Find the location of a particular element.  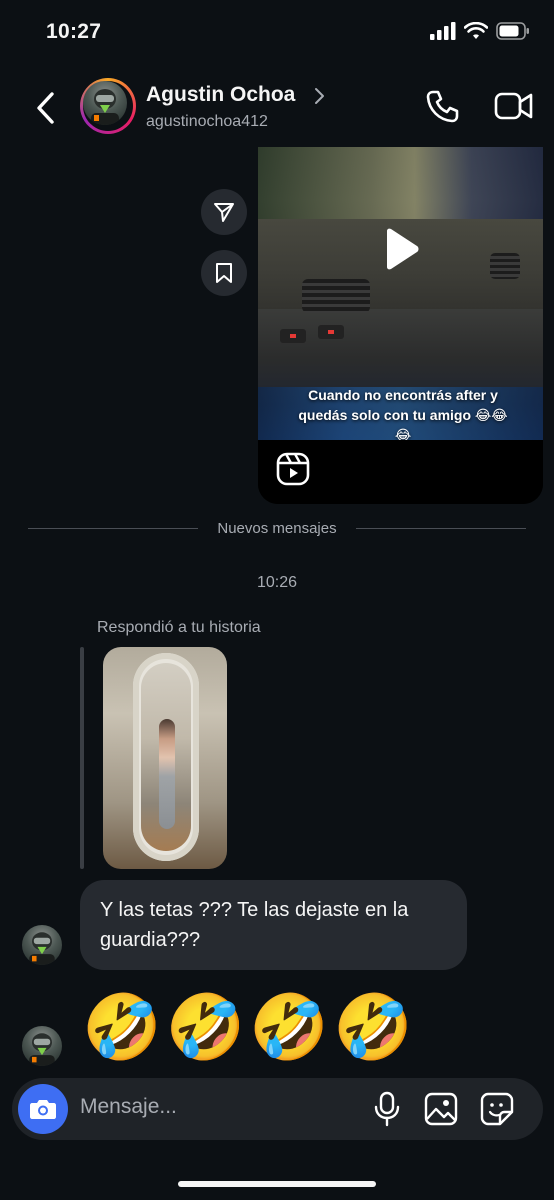

microphone-icon is located at coordinates (387, 1109).